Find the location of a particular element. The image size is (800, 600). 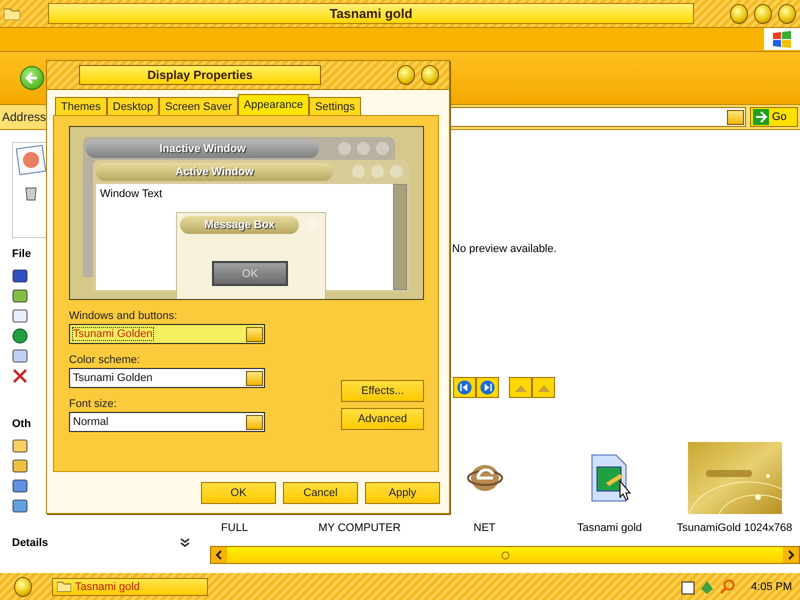

dialog-title: Display Properties is located at coordinates (200, 75).